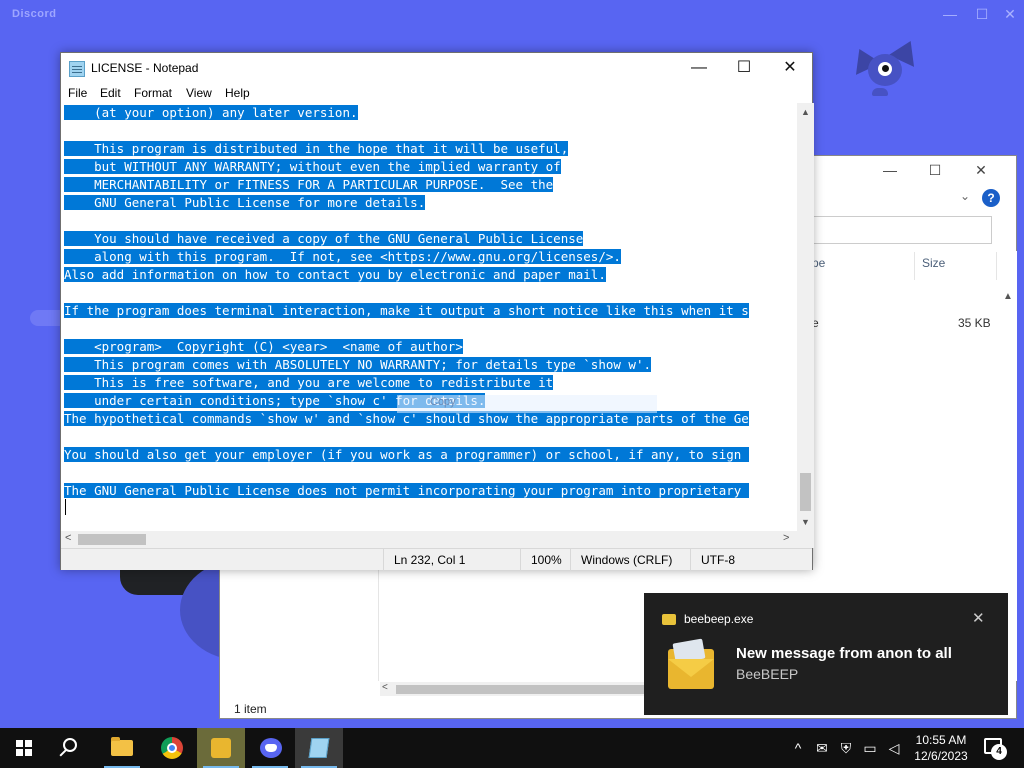  I want to click on chrome-icon, so click(172, 748).